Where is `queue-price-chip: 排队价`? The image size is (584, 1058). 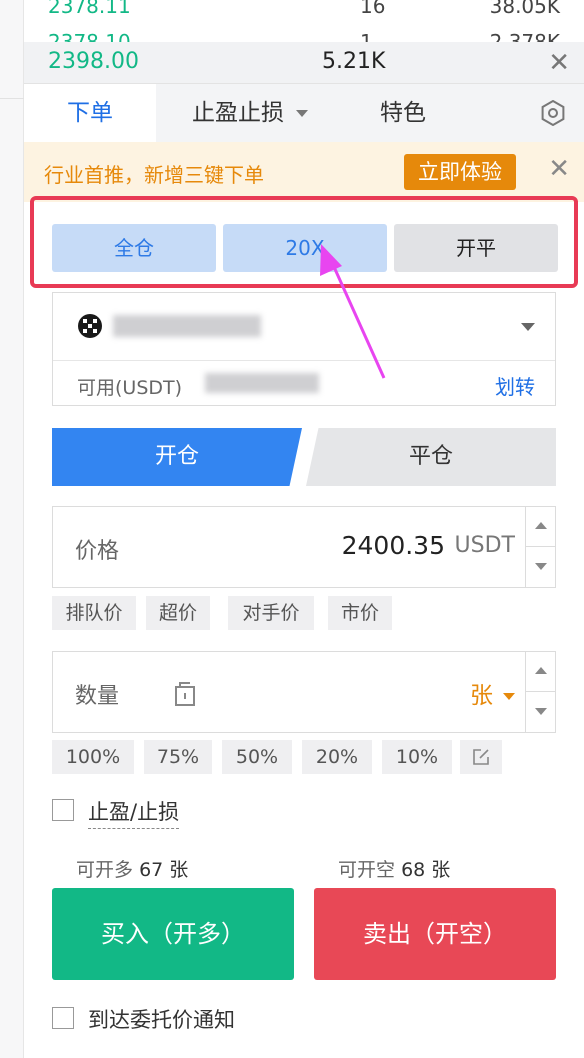
queue-price-chip: 排队价 is located at coordinates (94, 613).